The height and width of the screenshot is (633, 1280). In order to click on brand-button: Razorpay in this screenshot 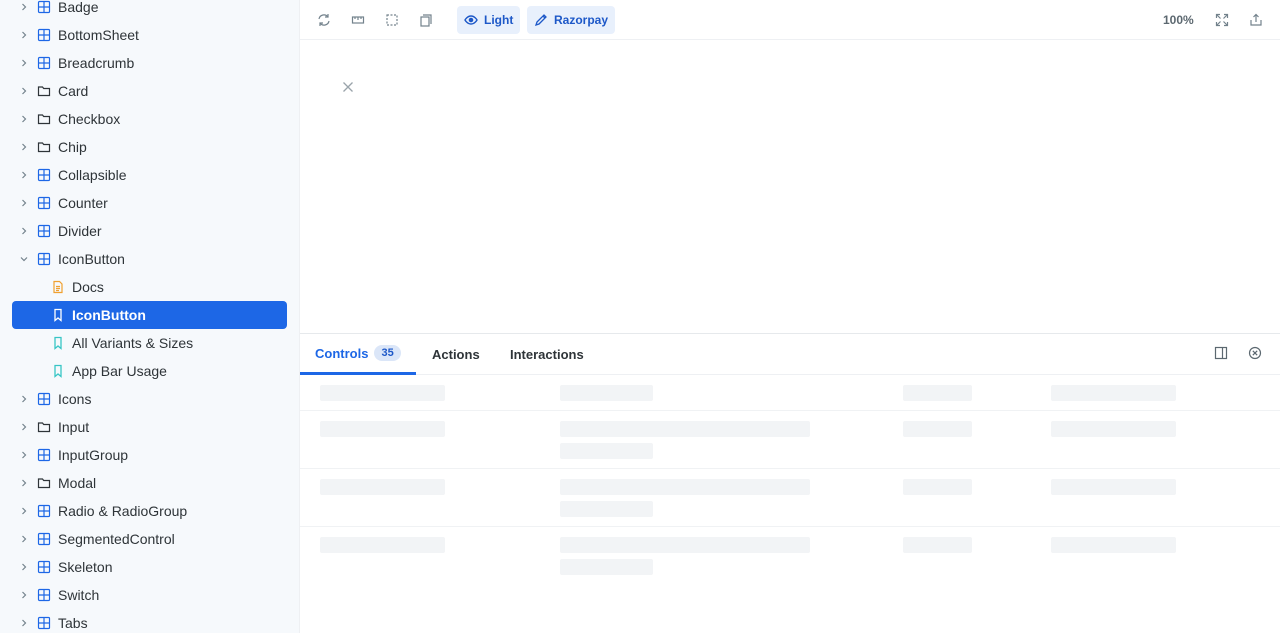, I will do `click(571, 20)`.